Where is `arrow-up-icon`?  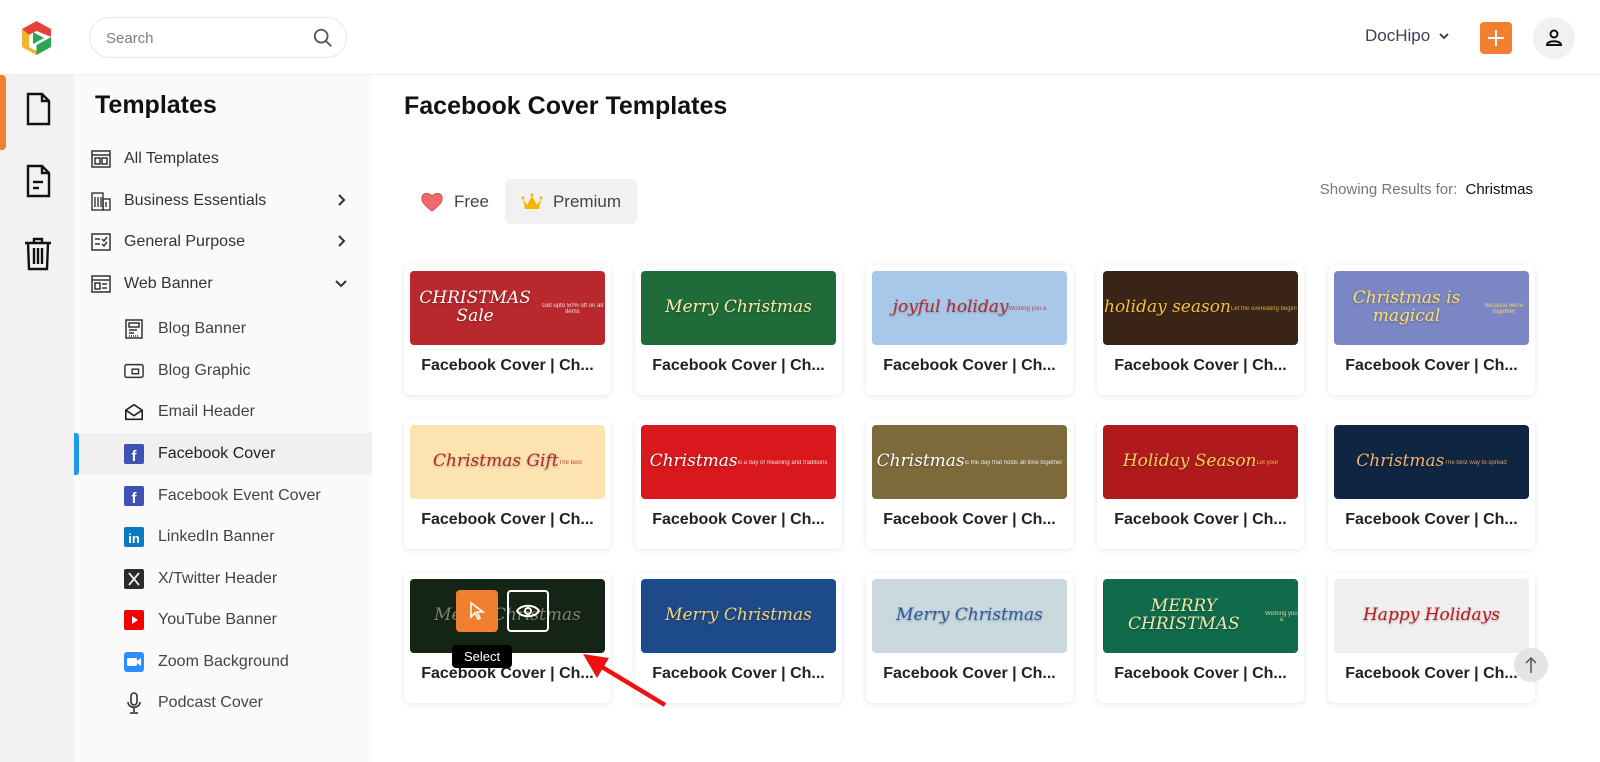 arrow-up-icon is located at coordinates (1531, 664).